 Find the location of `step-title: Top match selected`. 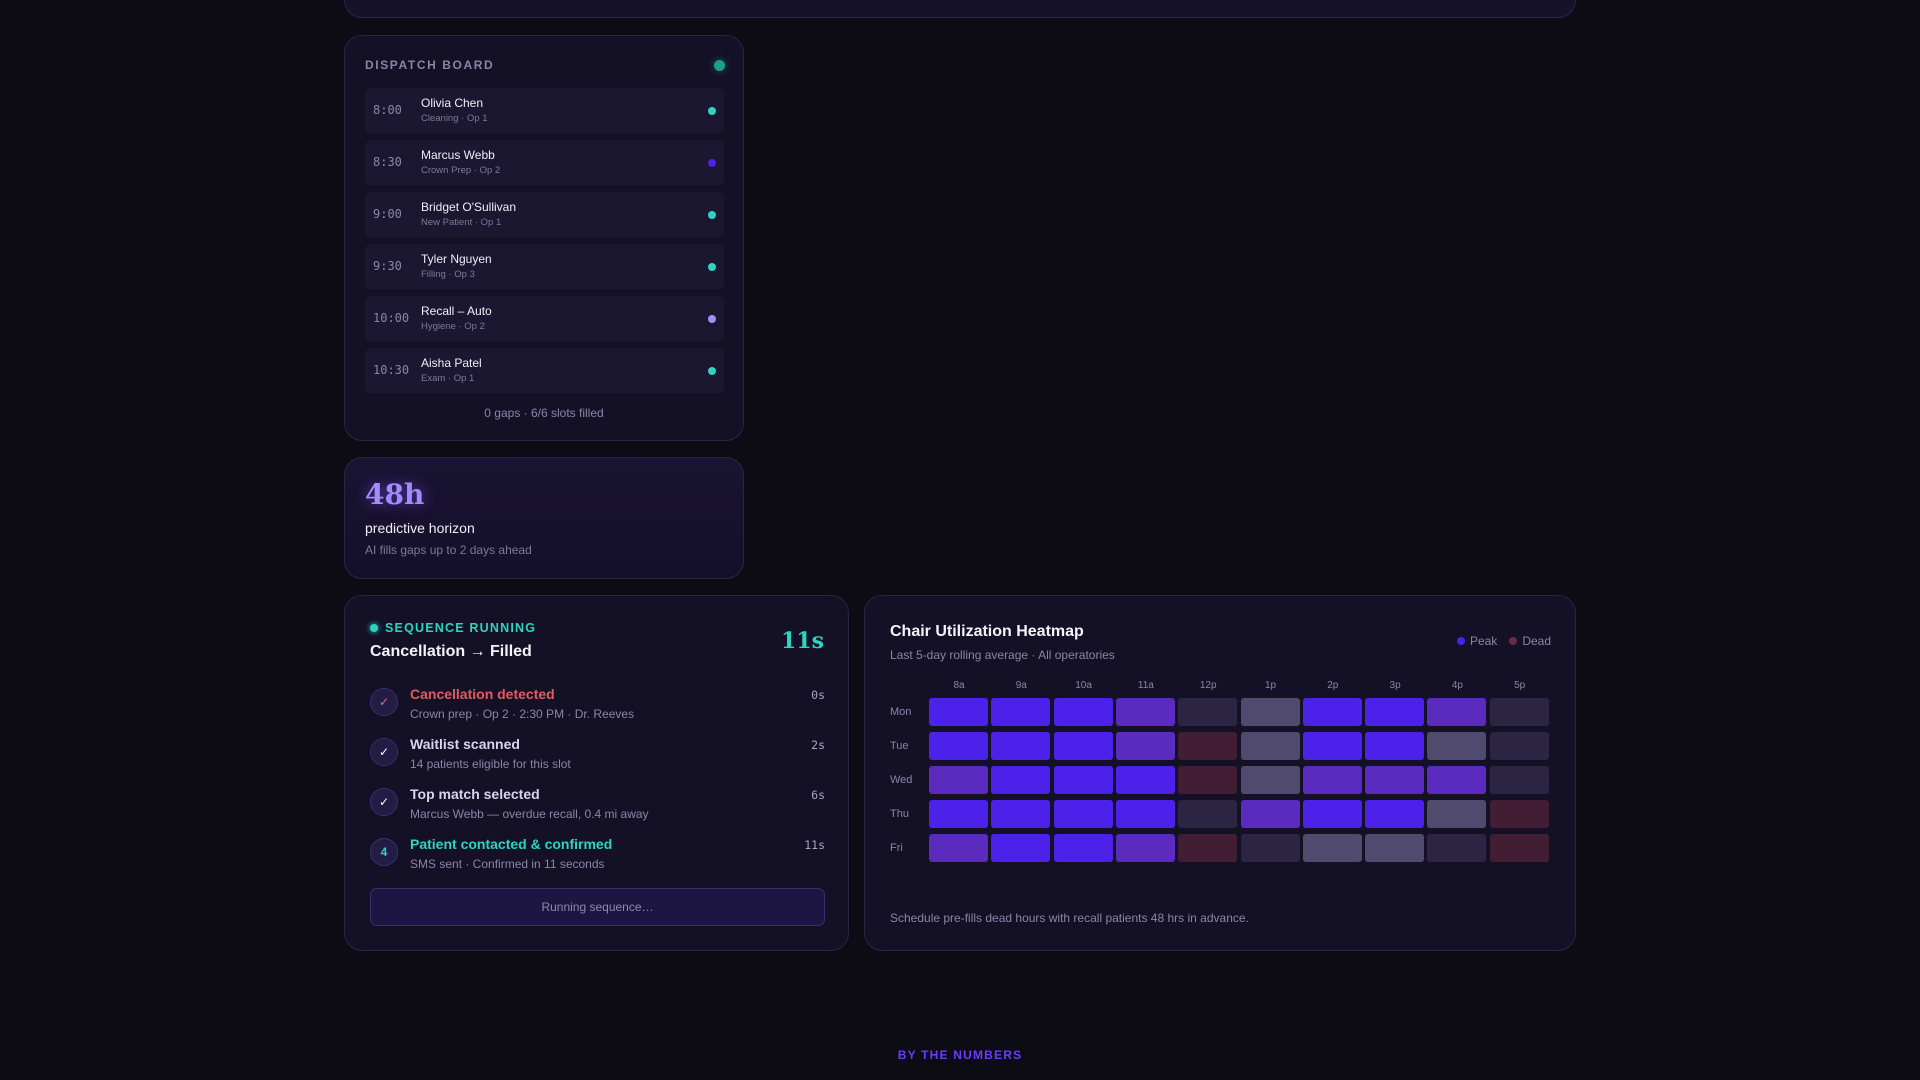

step-title: Top match selected is located at coordinates (475, 794).